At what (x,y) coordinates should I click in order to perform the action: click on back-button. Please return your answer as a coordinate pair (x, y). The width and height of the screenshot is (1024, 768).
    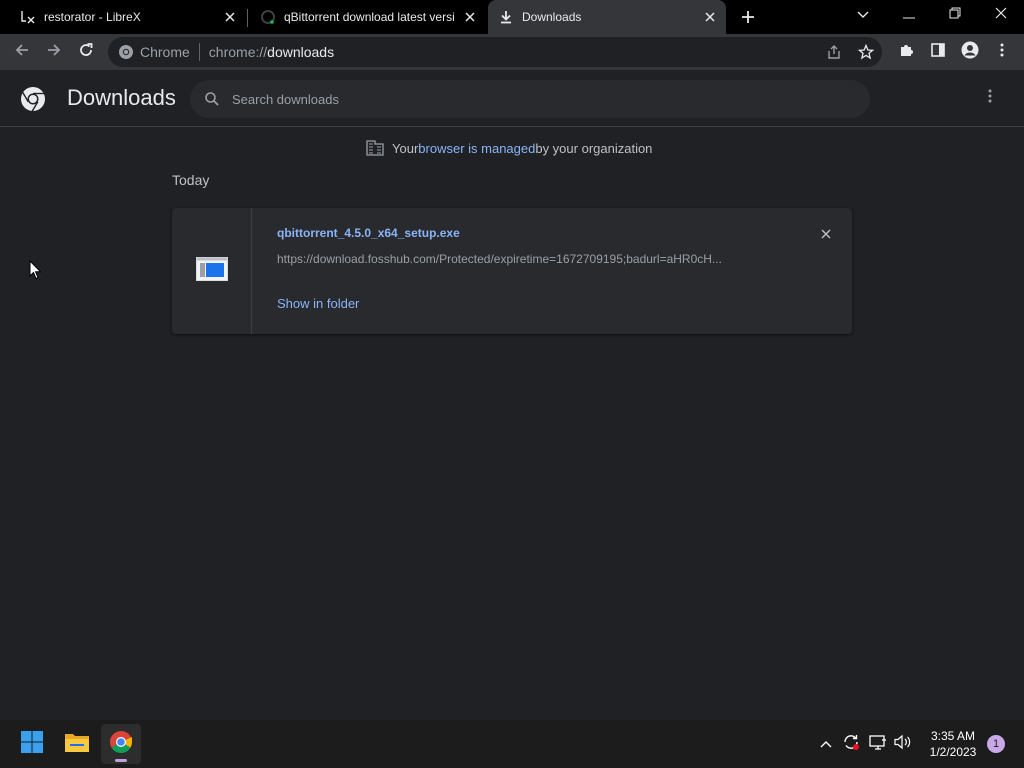
    Looking at the image, I should click on (22, 52).